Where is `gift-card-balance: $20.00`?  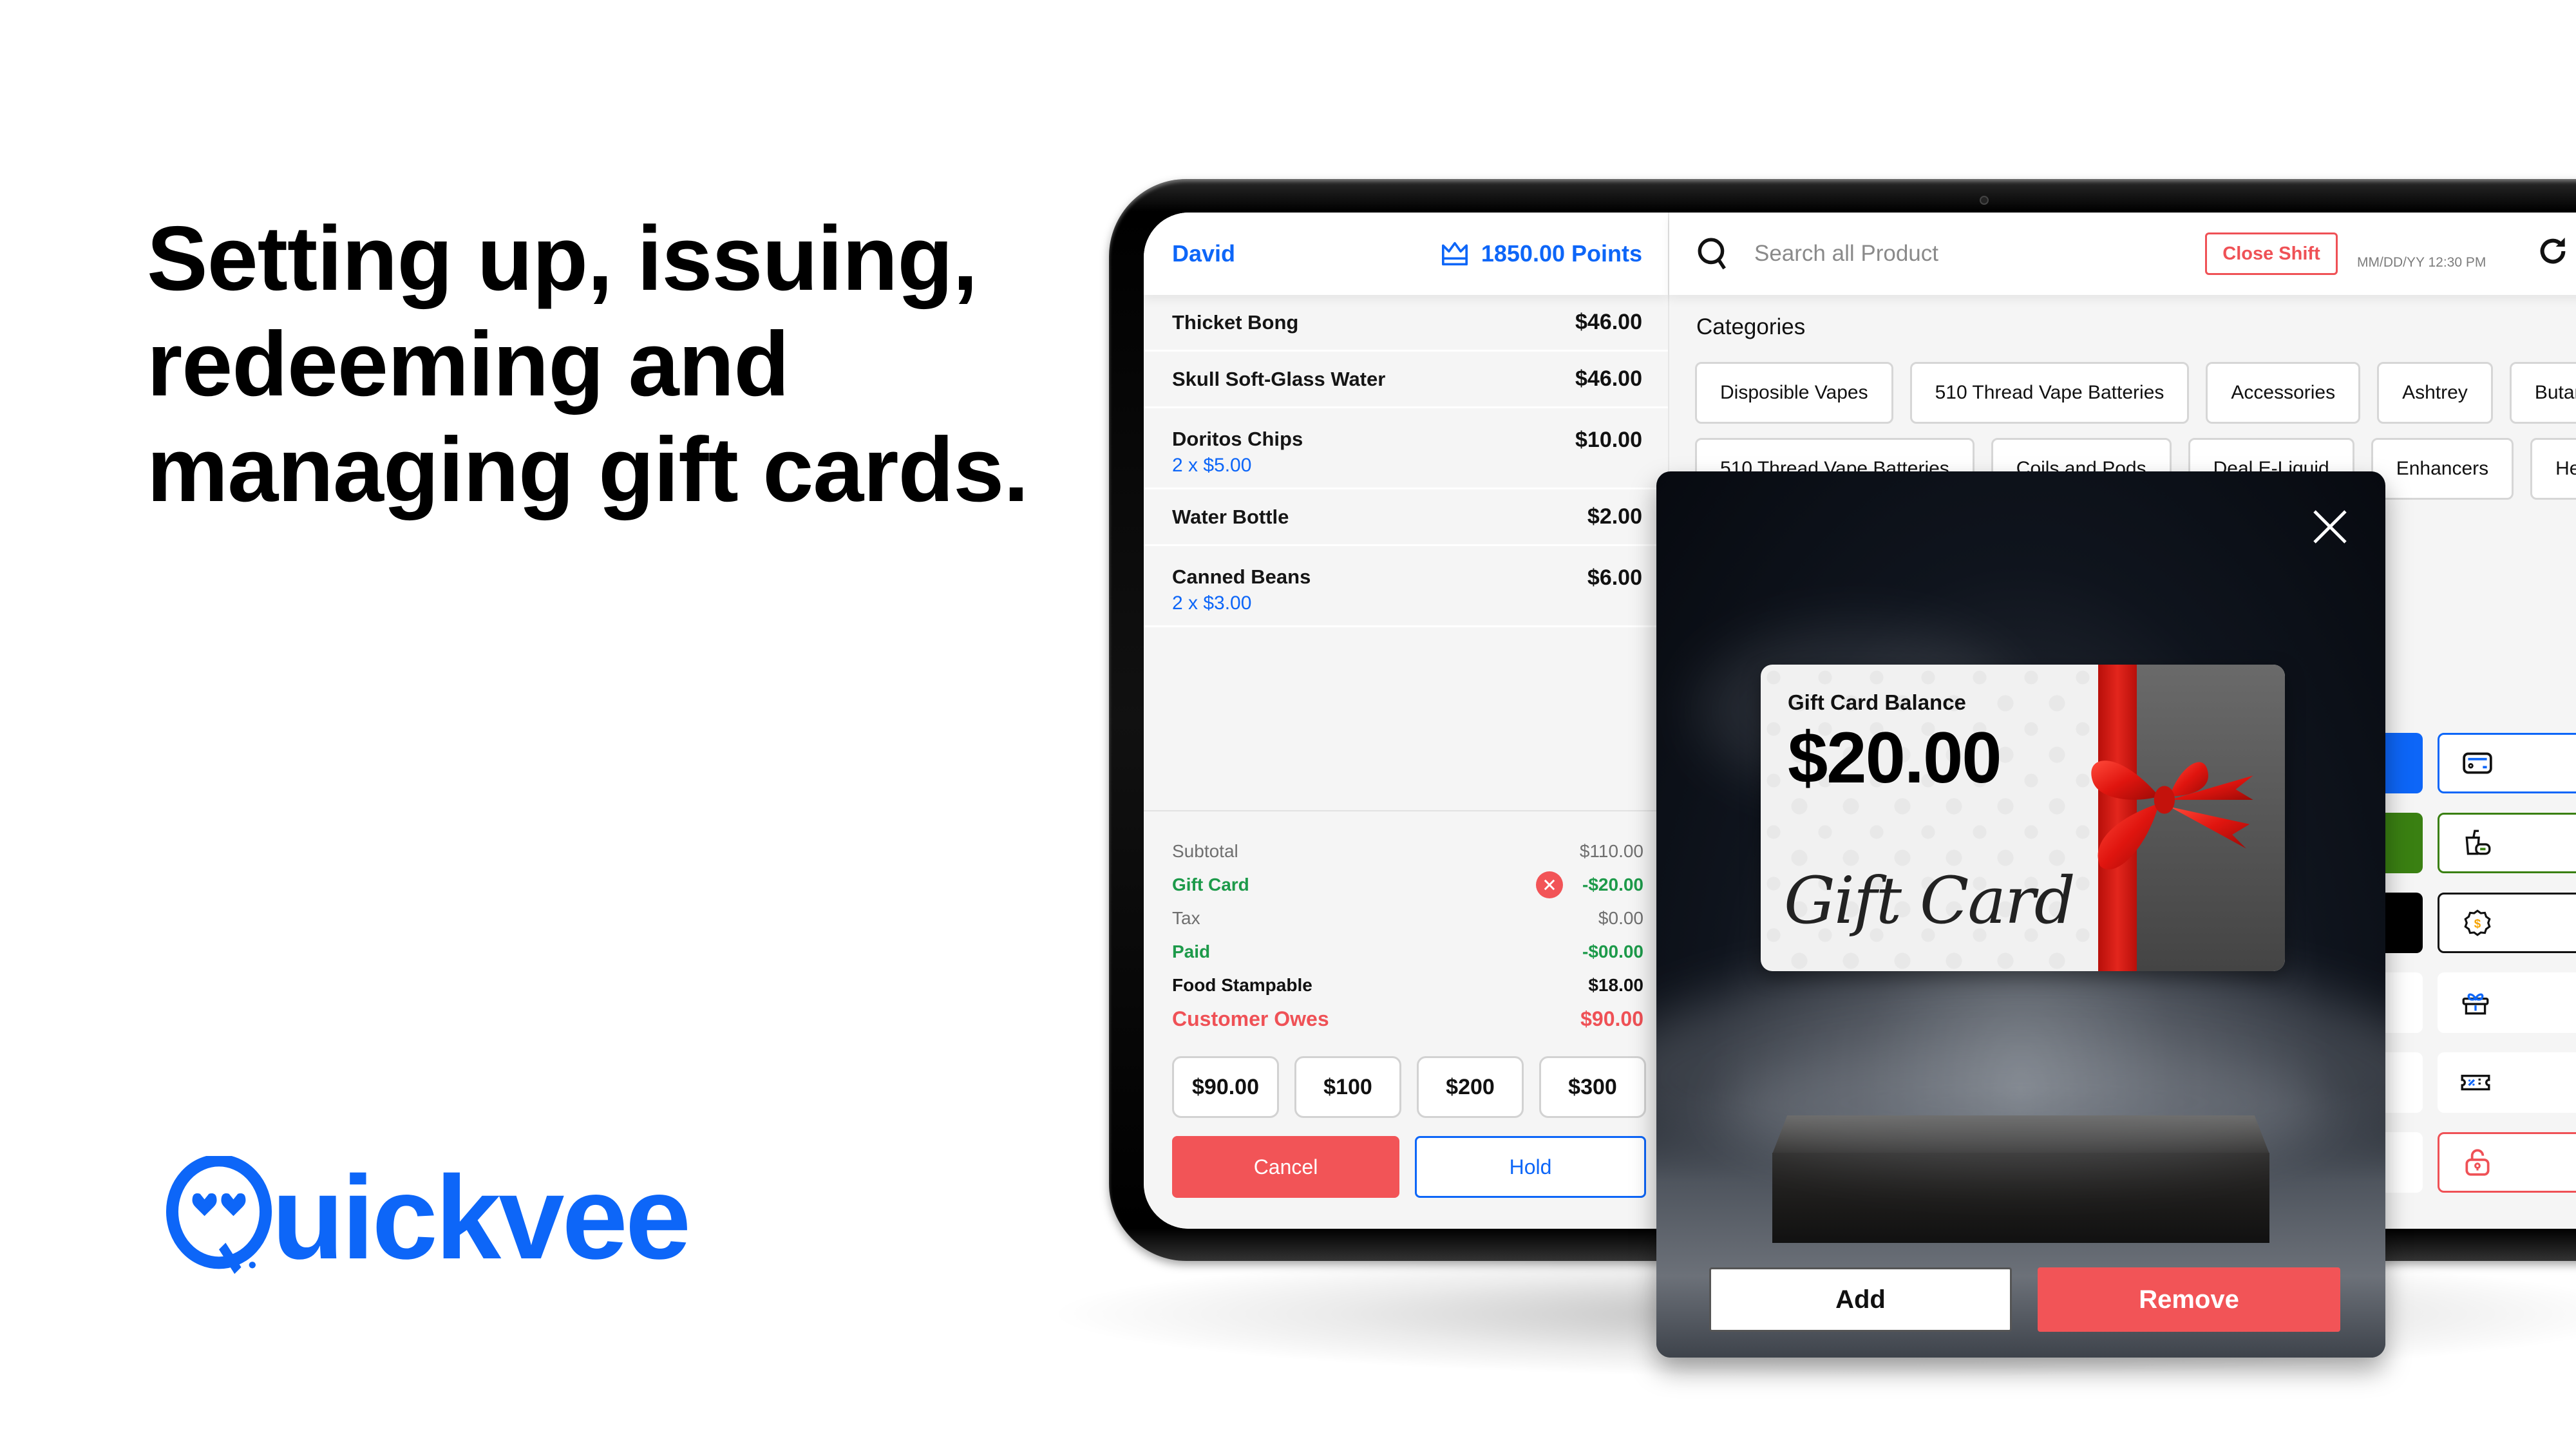 gift-card-balance: $20.00 is located at coordinates (1895, 757).